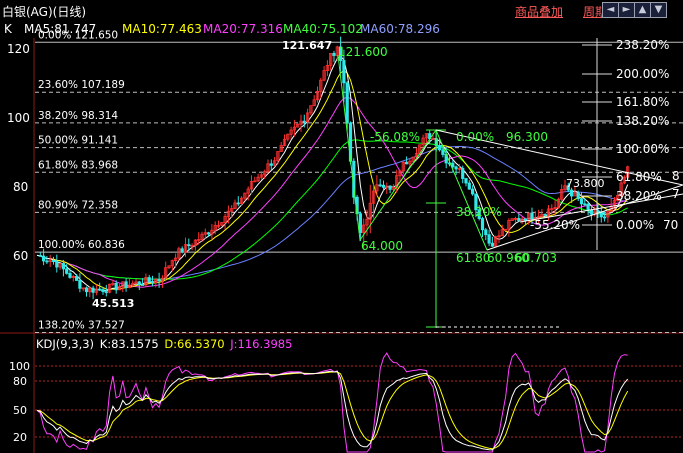 The image size is (683, 453). Describe the element at coordinates (78, 165) in the screenshot. I see `fib-label: 61.80% 83.968` at that location.